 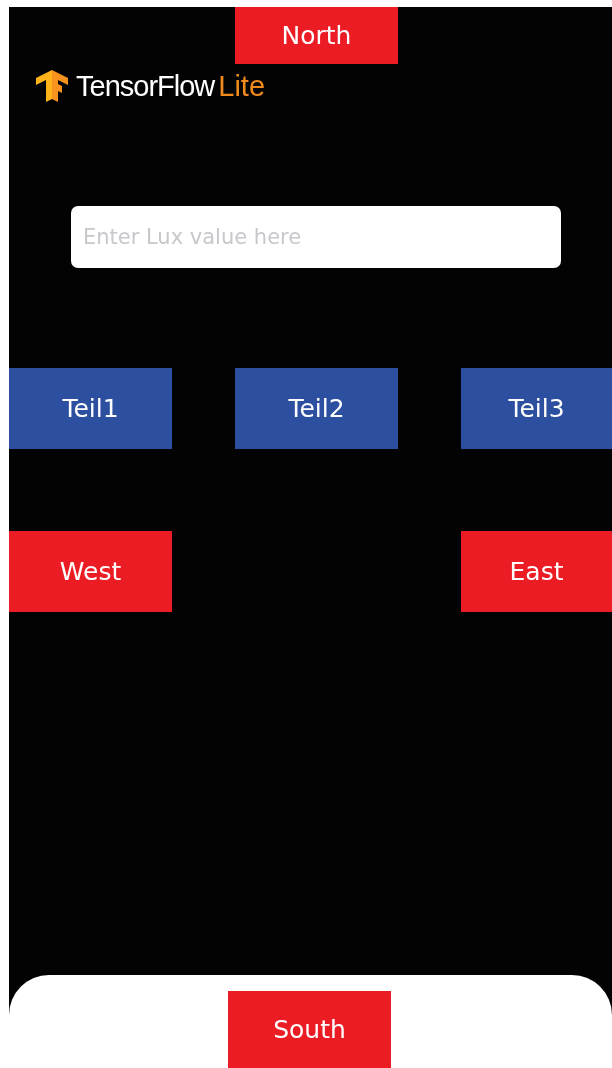 What do you see at coordinates (309, 1029) in the screenshot?
I see `south-button: South` at bounding box center [309, 1029].